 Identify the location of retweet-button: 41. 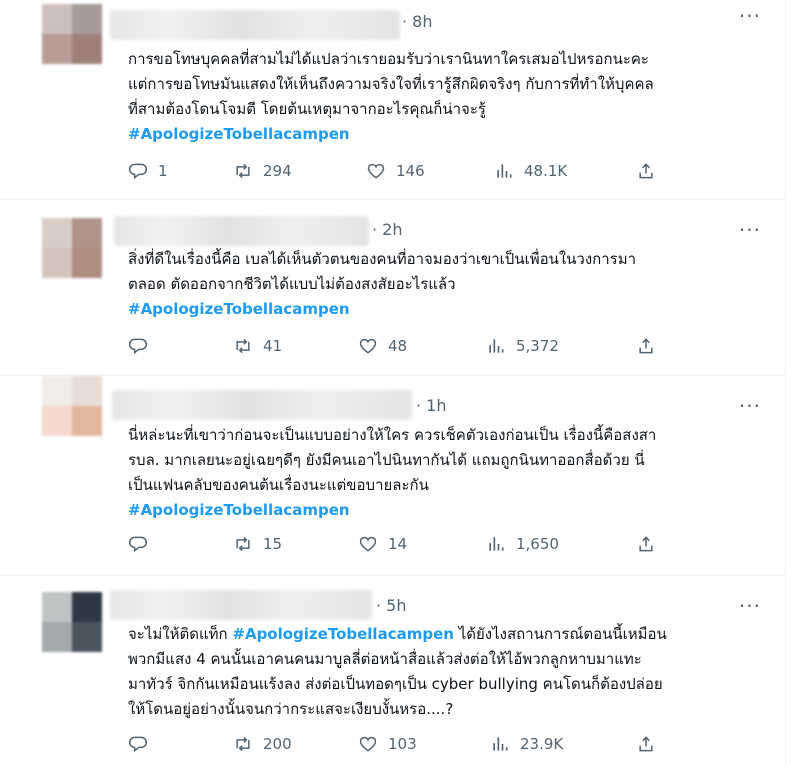
(258, 346).